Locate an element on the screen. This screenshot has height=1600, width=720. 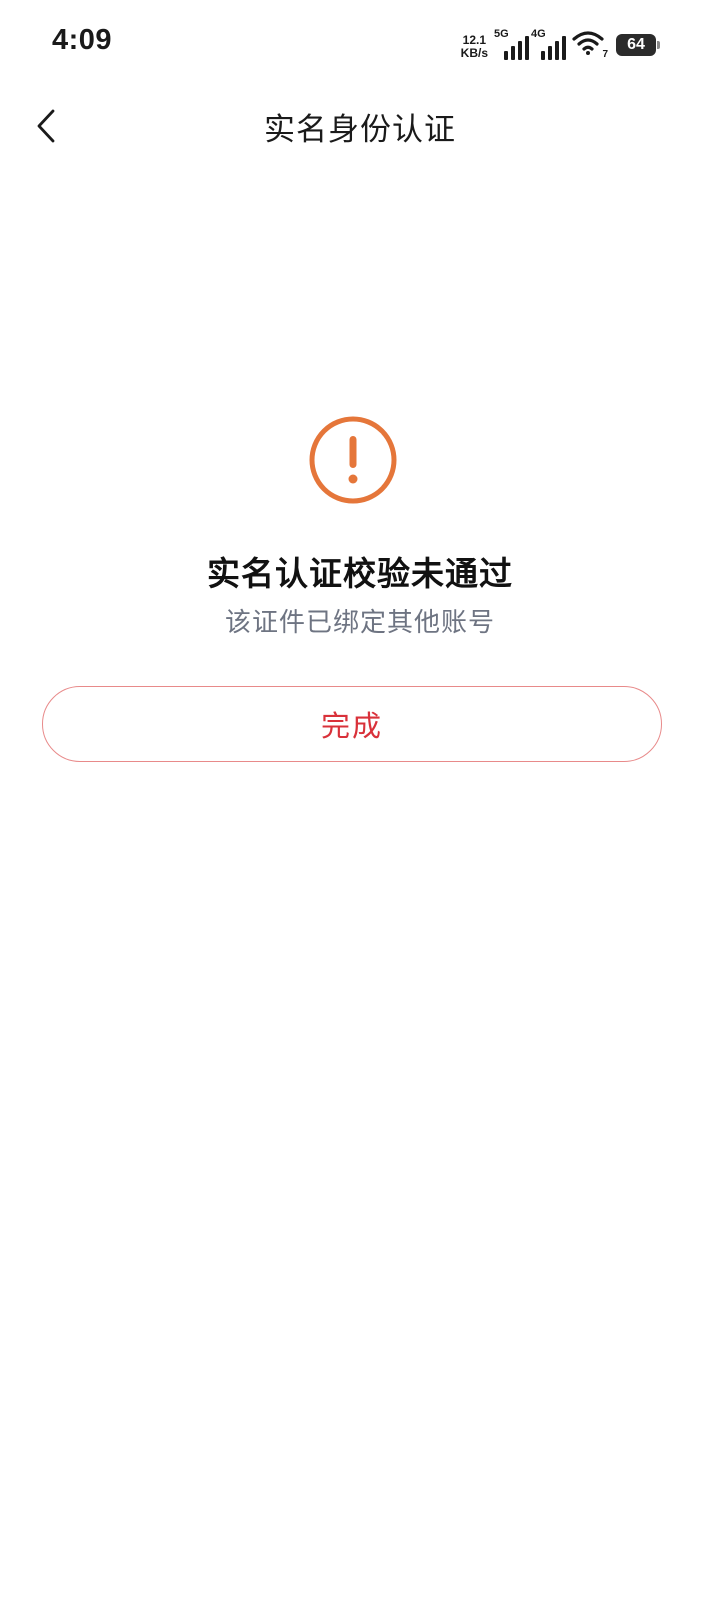
network-speed-unit: KB/s is located at coordinates (474, 53).